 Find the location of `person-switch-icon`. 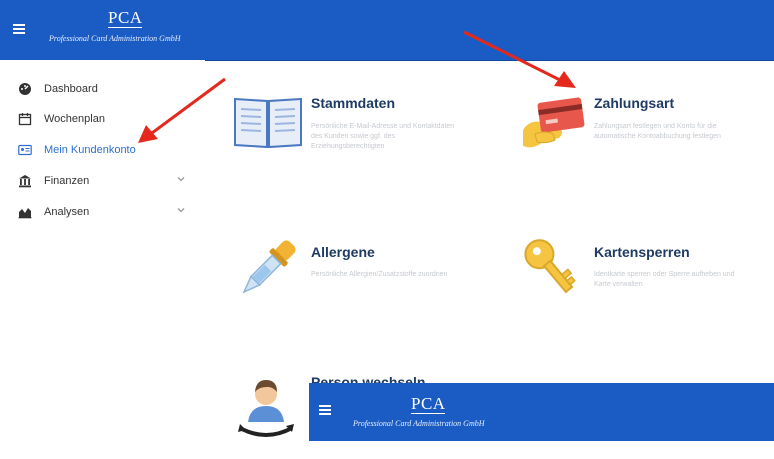

person-switch-icon is located at coordinates (268, 413).